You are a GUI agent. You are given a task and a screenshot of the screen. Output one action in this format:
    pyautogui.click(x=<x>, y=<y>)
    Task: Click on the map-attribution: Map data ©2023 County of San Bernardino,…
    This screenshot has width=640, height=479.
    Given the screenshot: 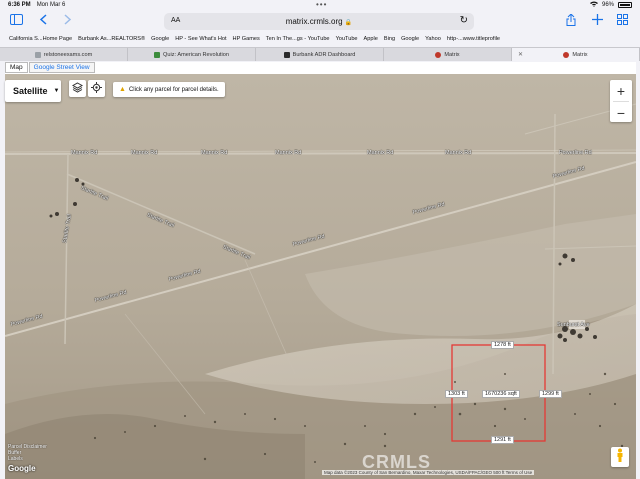 What is the action you would take?
    pyautogui.click(x=428, y=472)
    